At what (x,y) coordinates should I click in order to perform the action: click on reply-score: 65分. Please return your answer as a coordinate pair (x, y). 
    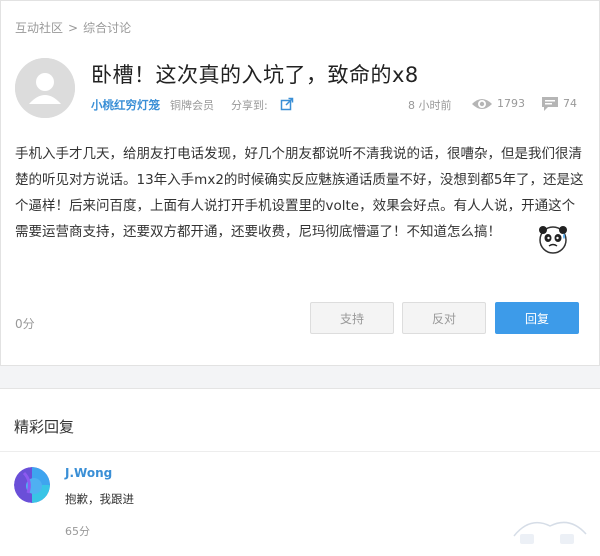
    Looking at the image, I should click on (77, 531).